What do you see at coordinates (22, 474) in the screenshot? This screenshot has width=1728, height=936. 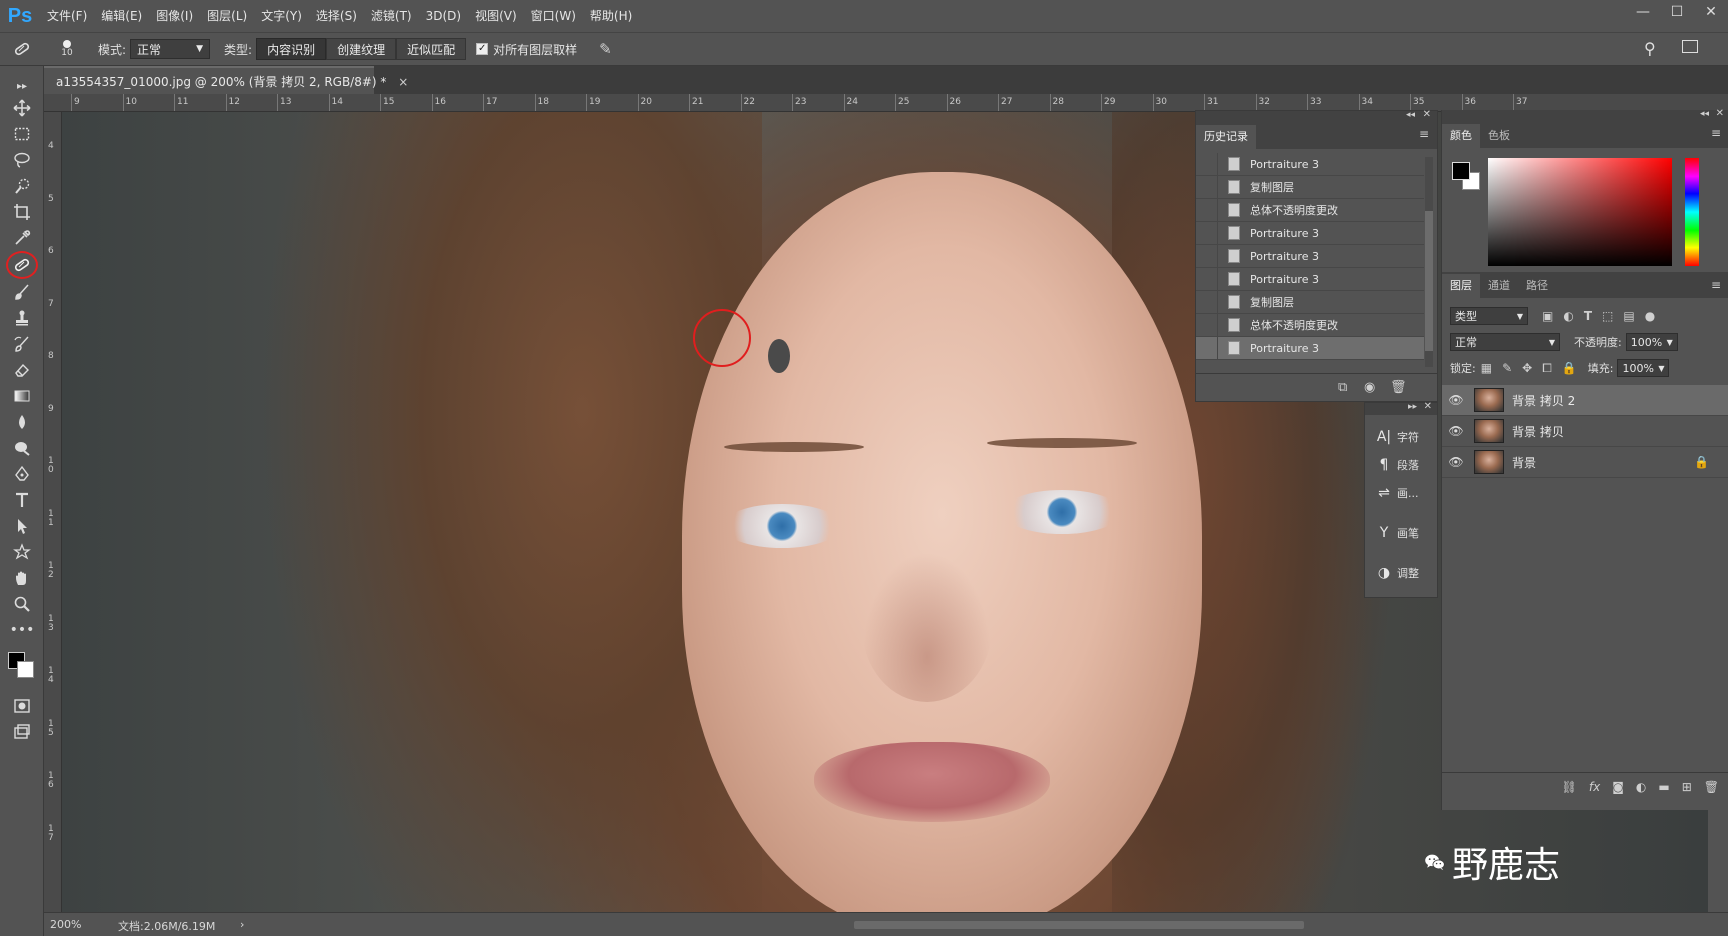 I see `pen-tool-icon` at bounding box center [22, 474].